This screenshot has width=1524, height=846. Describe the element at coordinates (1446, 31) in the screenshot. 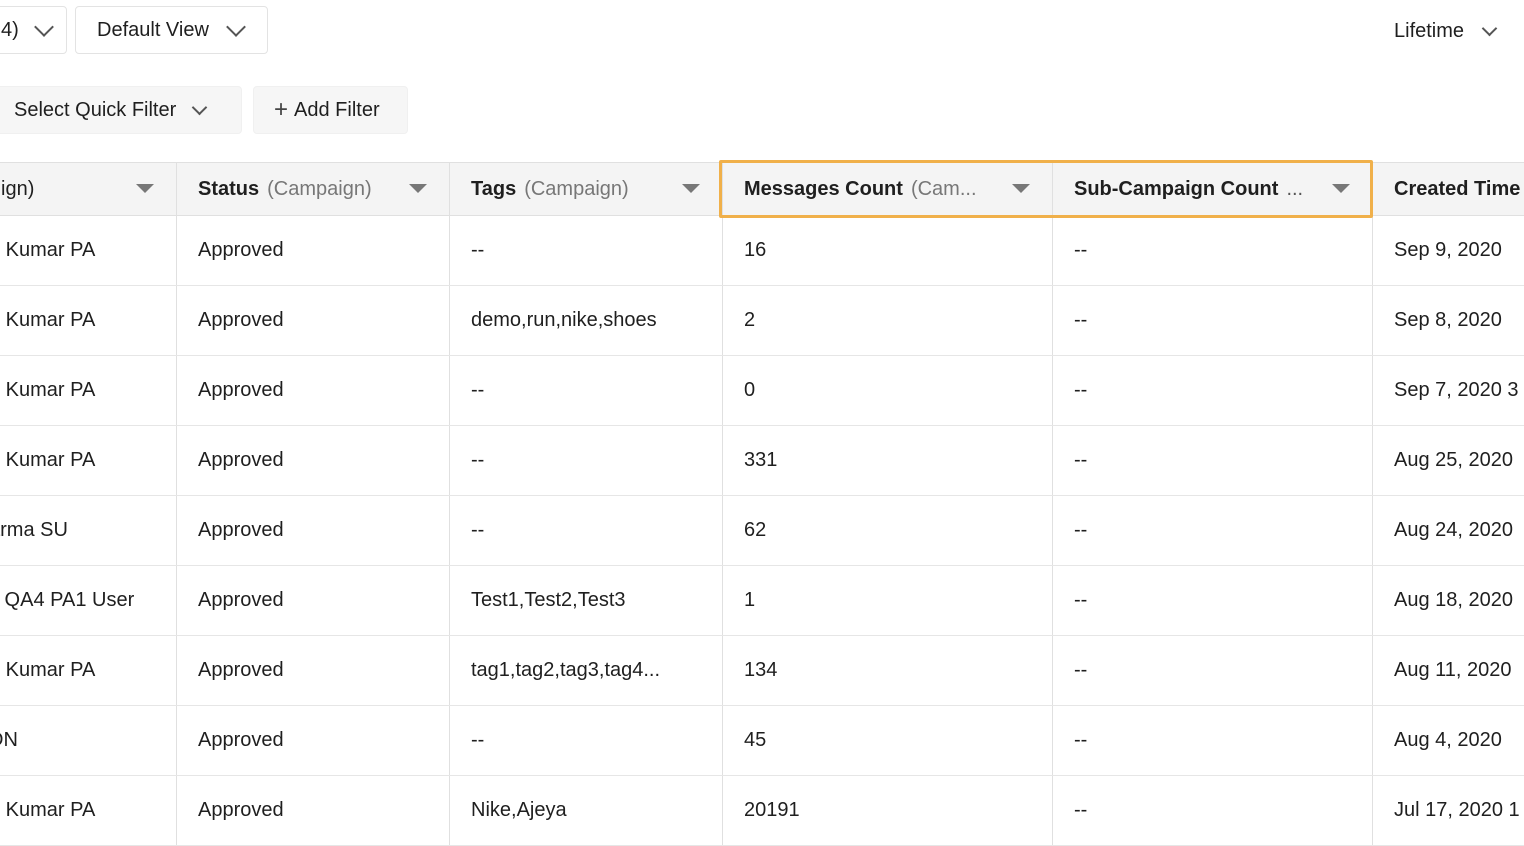

I see `lifetime-dropdown: Lifetime` at that location.